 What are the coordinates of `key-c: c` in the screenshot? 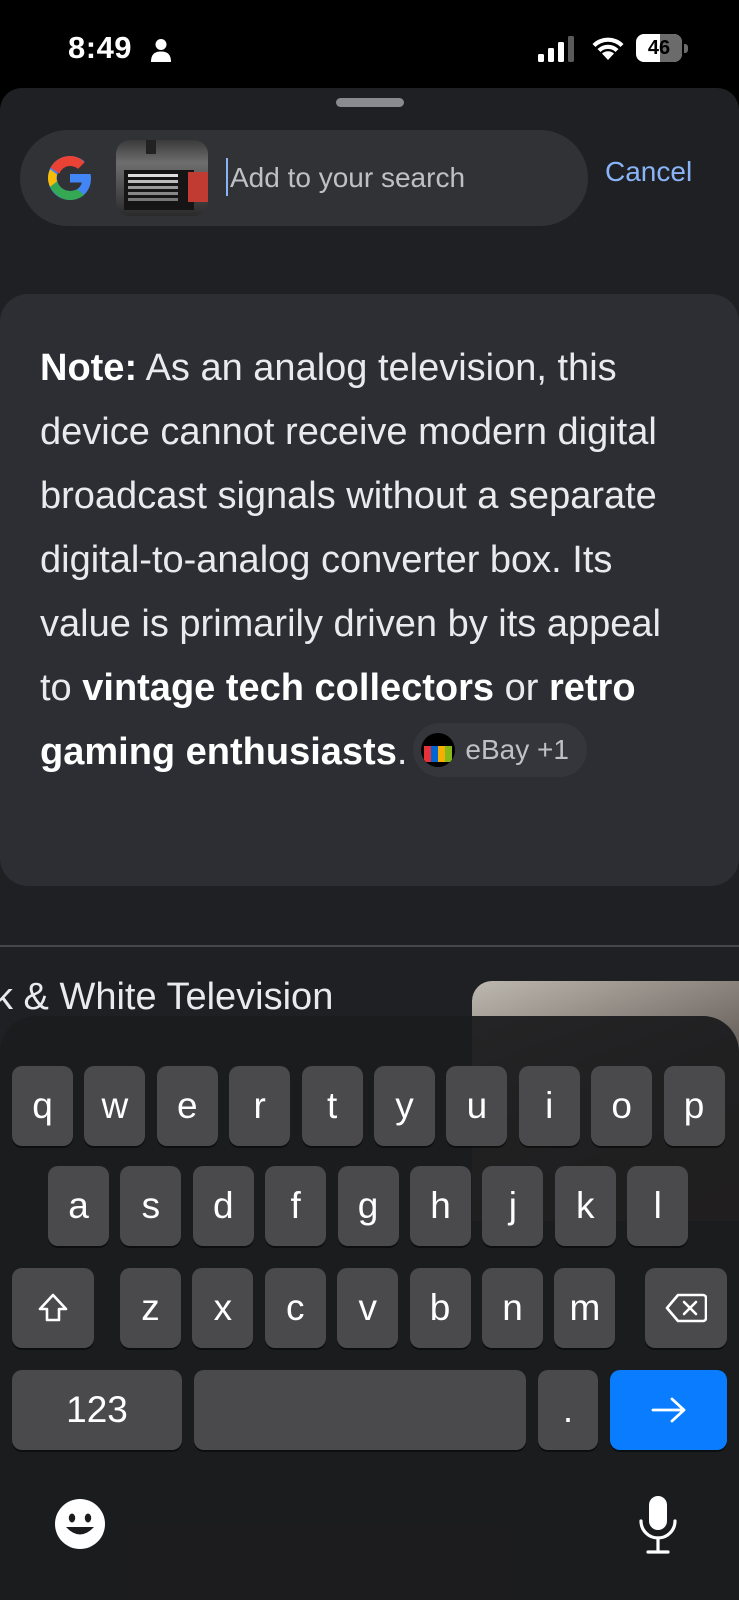 It's located at (295, 1308).